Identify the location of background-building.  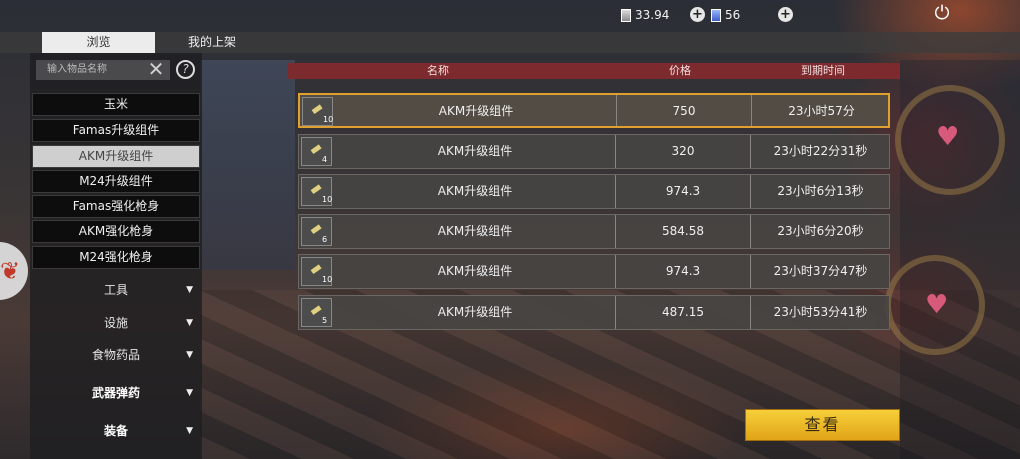
(247, 165).